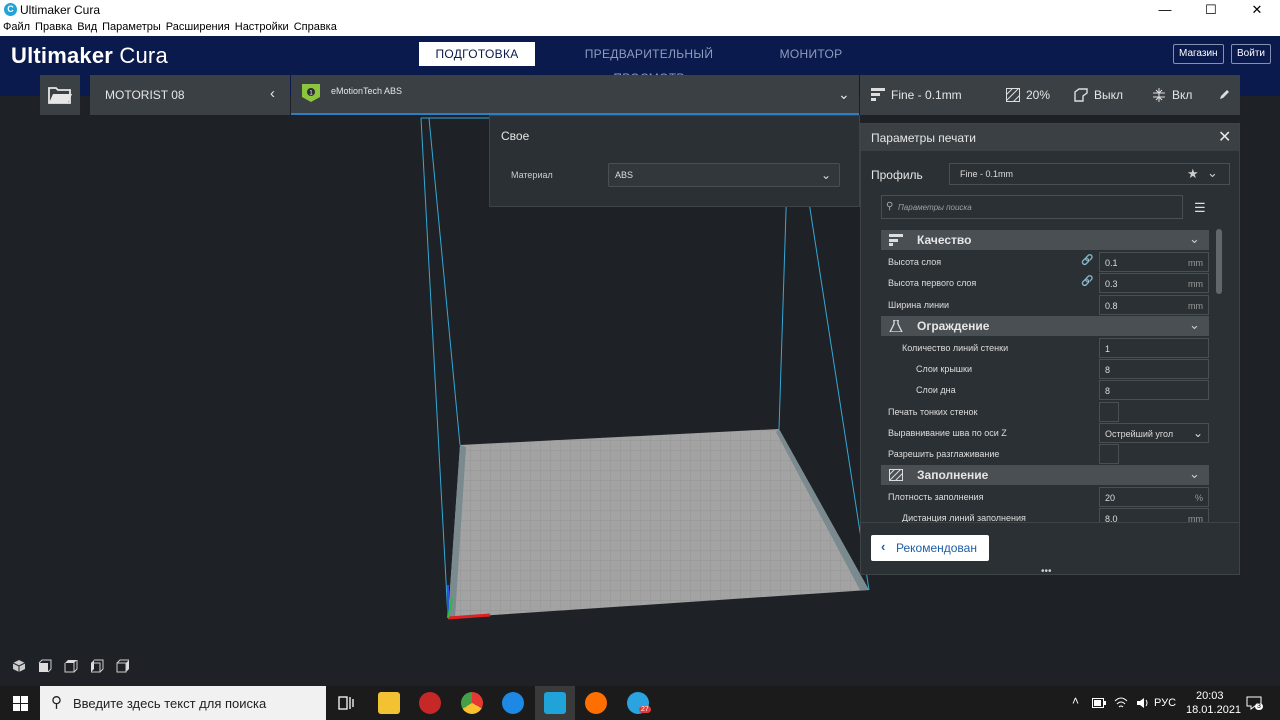 This screenshot has width=1280, height=720. I want to click on category-shell: Ограждение ⌄, so click(1045, 326).